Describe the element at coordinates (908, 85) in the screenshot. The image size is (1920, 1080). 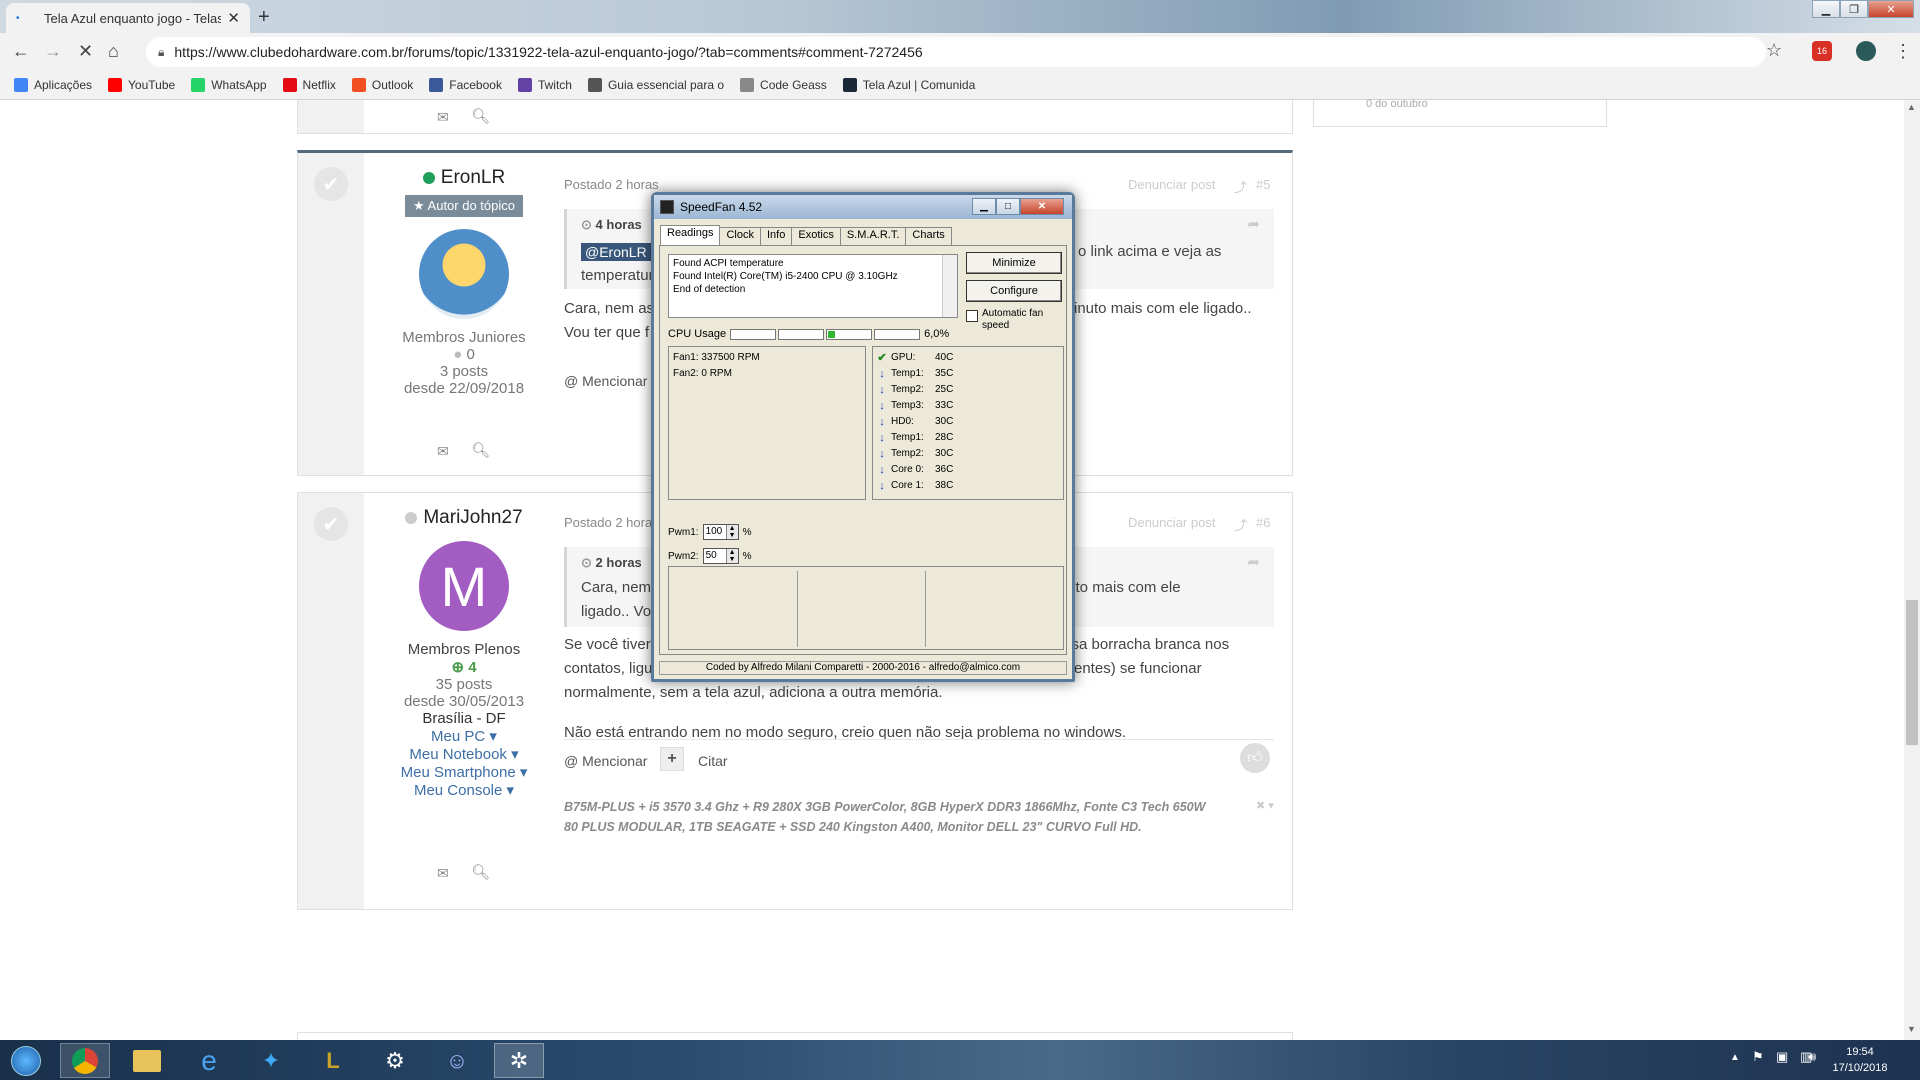
I see `bookmark-9: Tela Azul | Comunida` at that location.